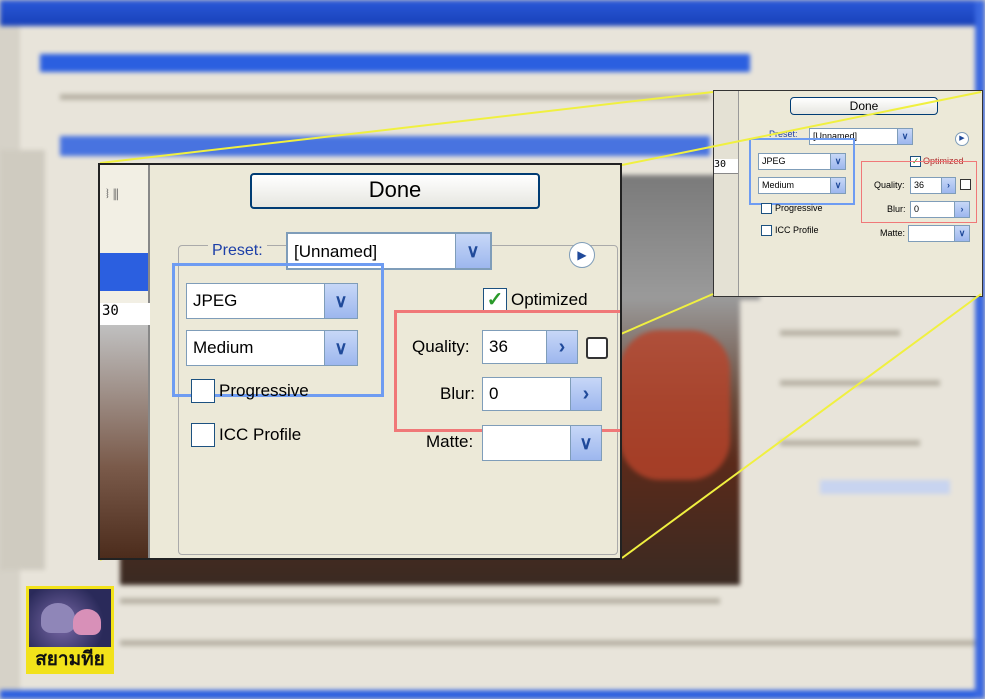  Describe the element at coordinates (125, 314) in the screenshot. I see `ruler: 30` at that location.